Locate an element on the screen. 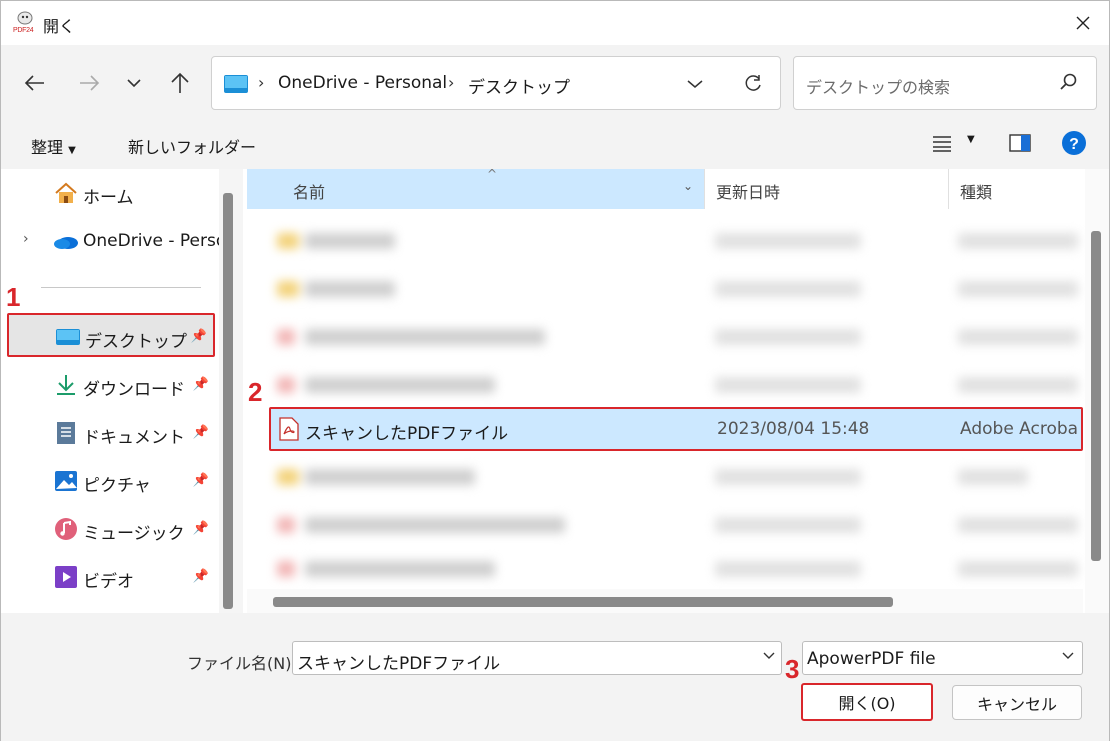 Image resolution: width=1110 pixels, height=741 pixels. sidebar-item-downloads: ダウンロード 📌 is located at coordinates (111, 385).